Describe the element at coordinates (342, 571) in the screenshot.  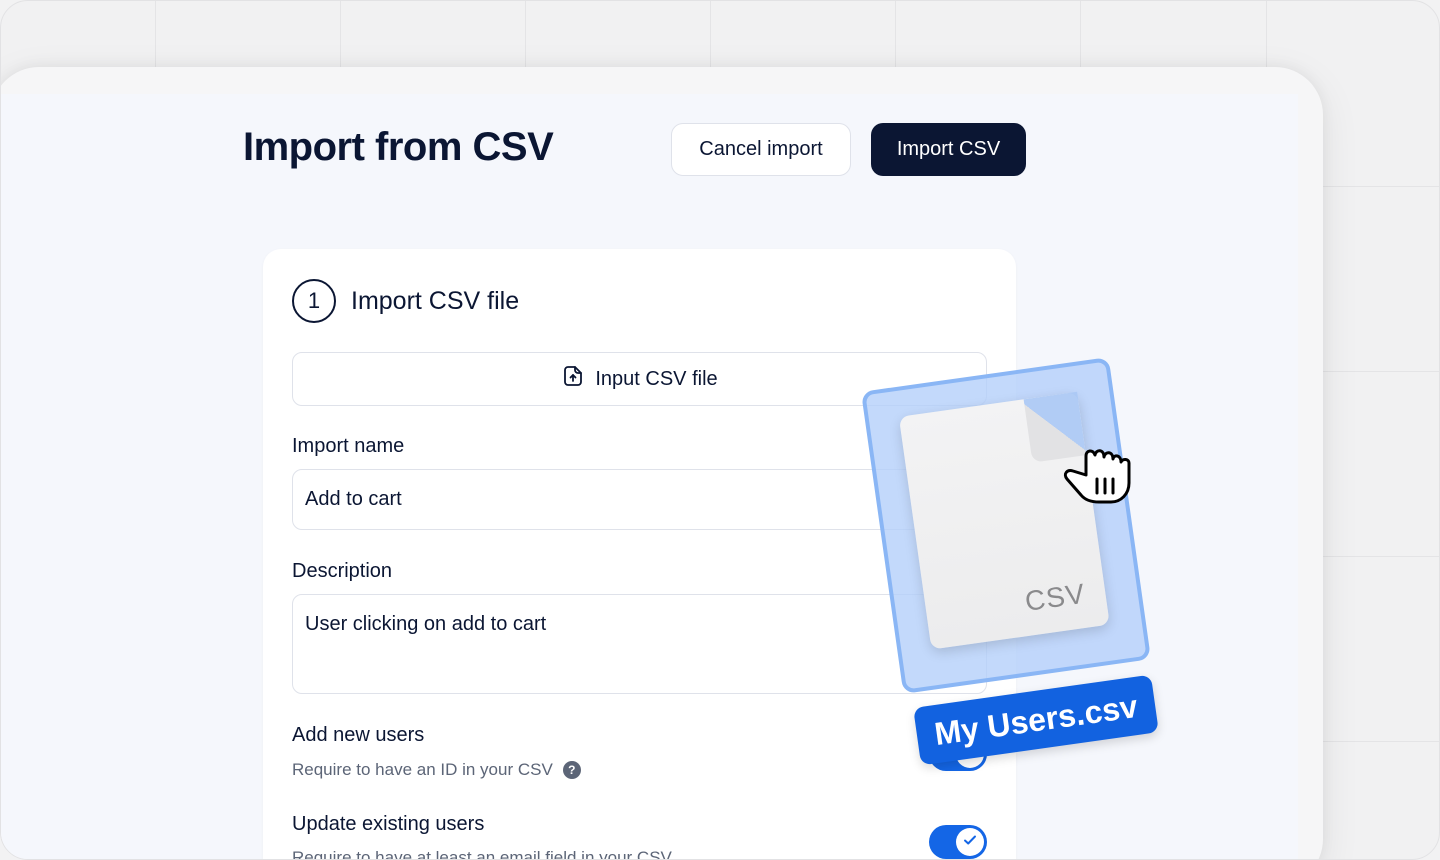
I see `description-label: Description` at that location.